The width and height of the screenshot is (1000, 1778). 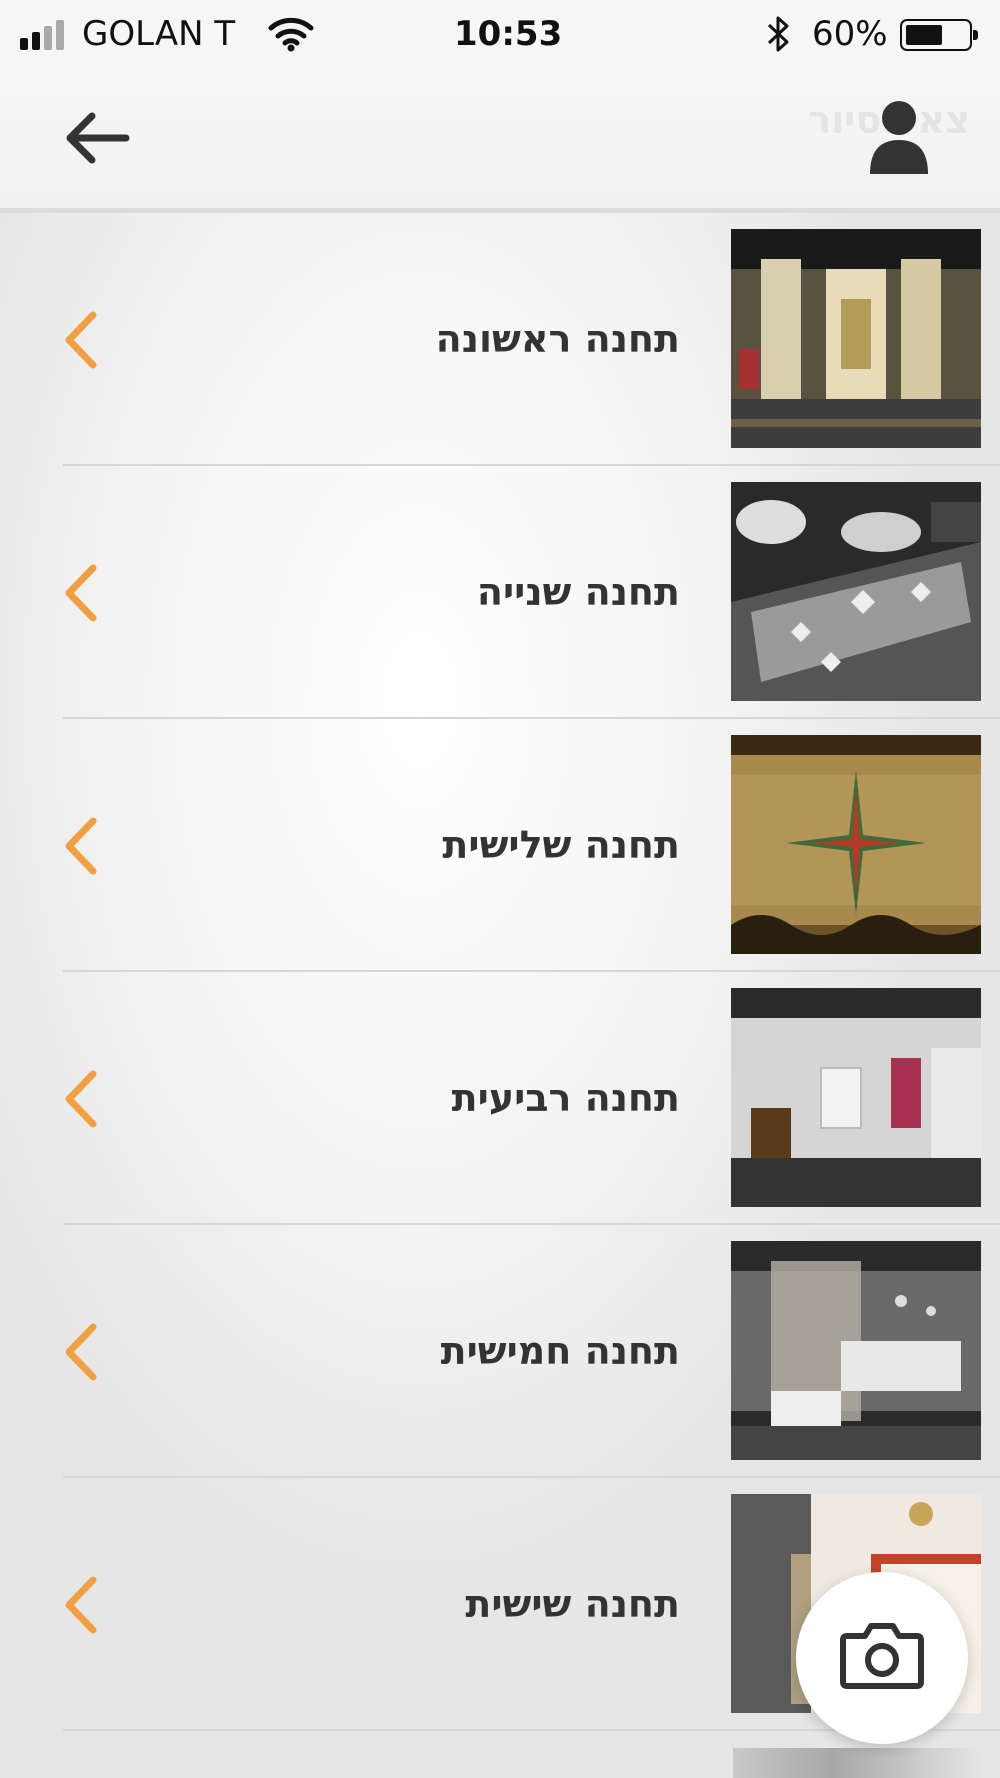 I want to click on list-item-station-5: תחנה חמישית, so click(x=531, y=1351).